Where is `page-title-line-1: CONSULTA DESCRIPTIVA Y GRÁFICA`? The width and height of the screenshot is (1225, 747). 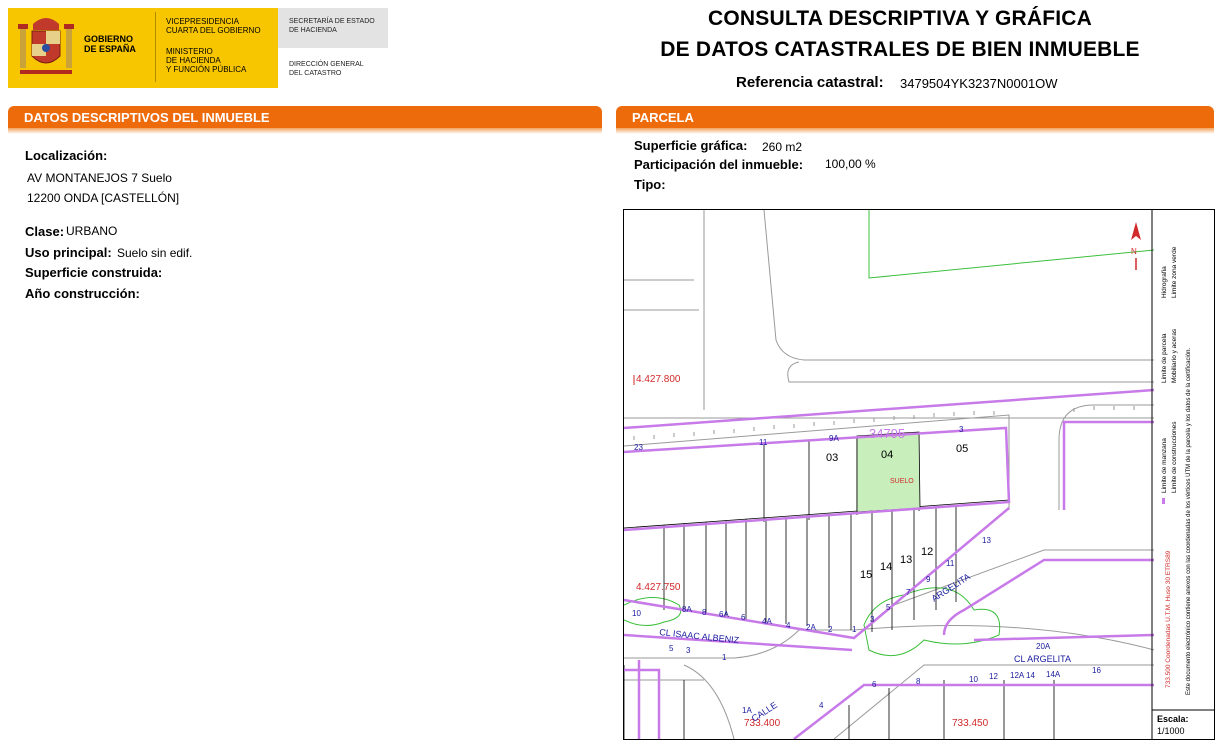 page-title-line-1: CONSULTA DESCRIPTIVA Y GRÁFICA is located at coordinates (900, 18).